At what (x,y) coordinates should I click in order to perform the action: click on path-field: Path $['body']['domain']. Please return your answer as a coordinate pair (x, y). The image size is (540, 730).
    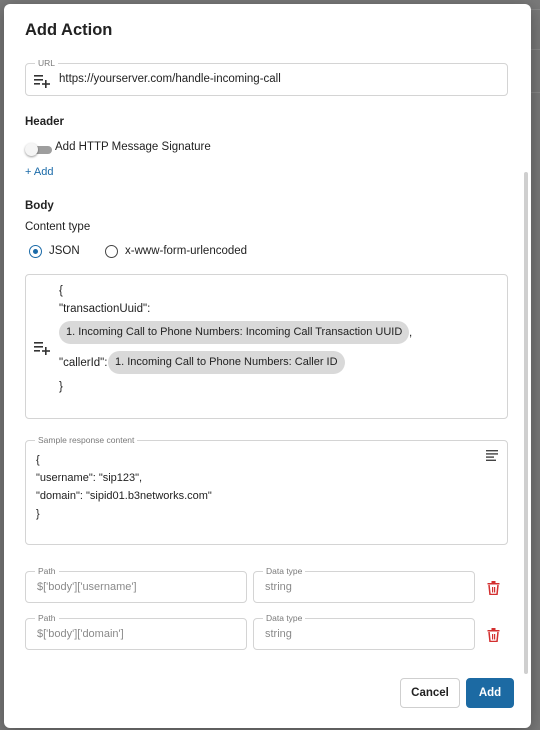
    Looking at the image, I should click on (136, 631).